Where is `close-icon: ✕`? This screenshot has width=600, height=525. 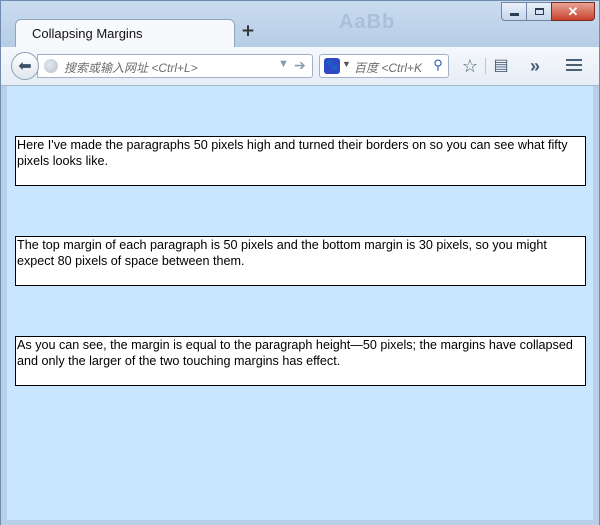
close-icon: ✕ is located at coordinates (573, 11).